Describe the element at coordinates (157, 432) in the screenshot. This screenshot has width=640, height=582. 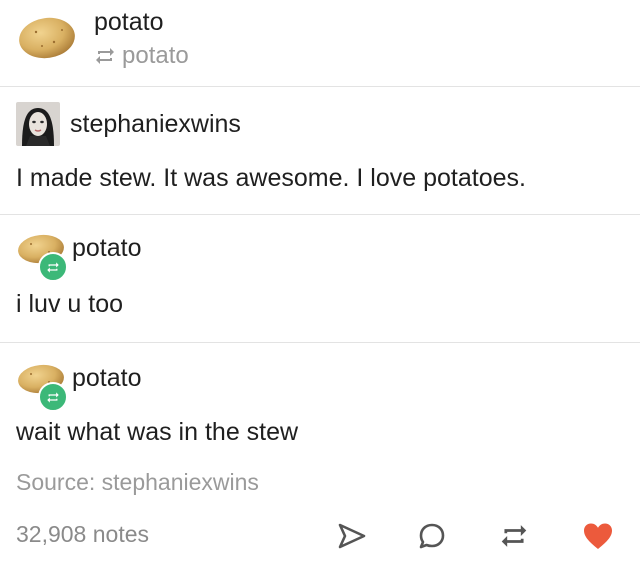
I see `post-text: wait what was in the stew` at that location.